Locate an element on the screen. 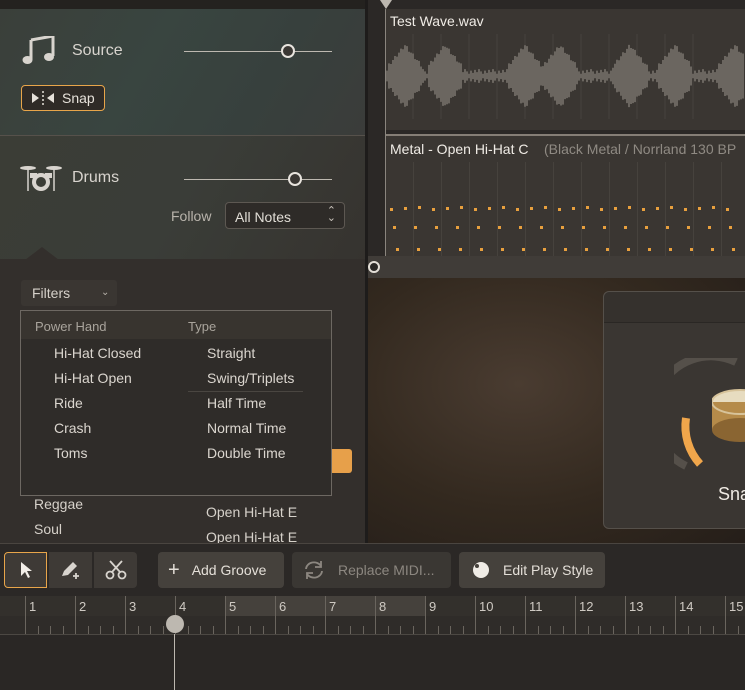 This screenshot has width=745, height=690. source-volume-slider is located at coordinates (258, 54).